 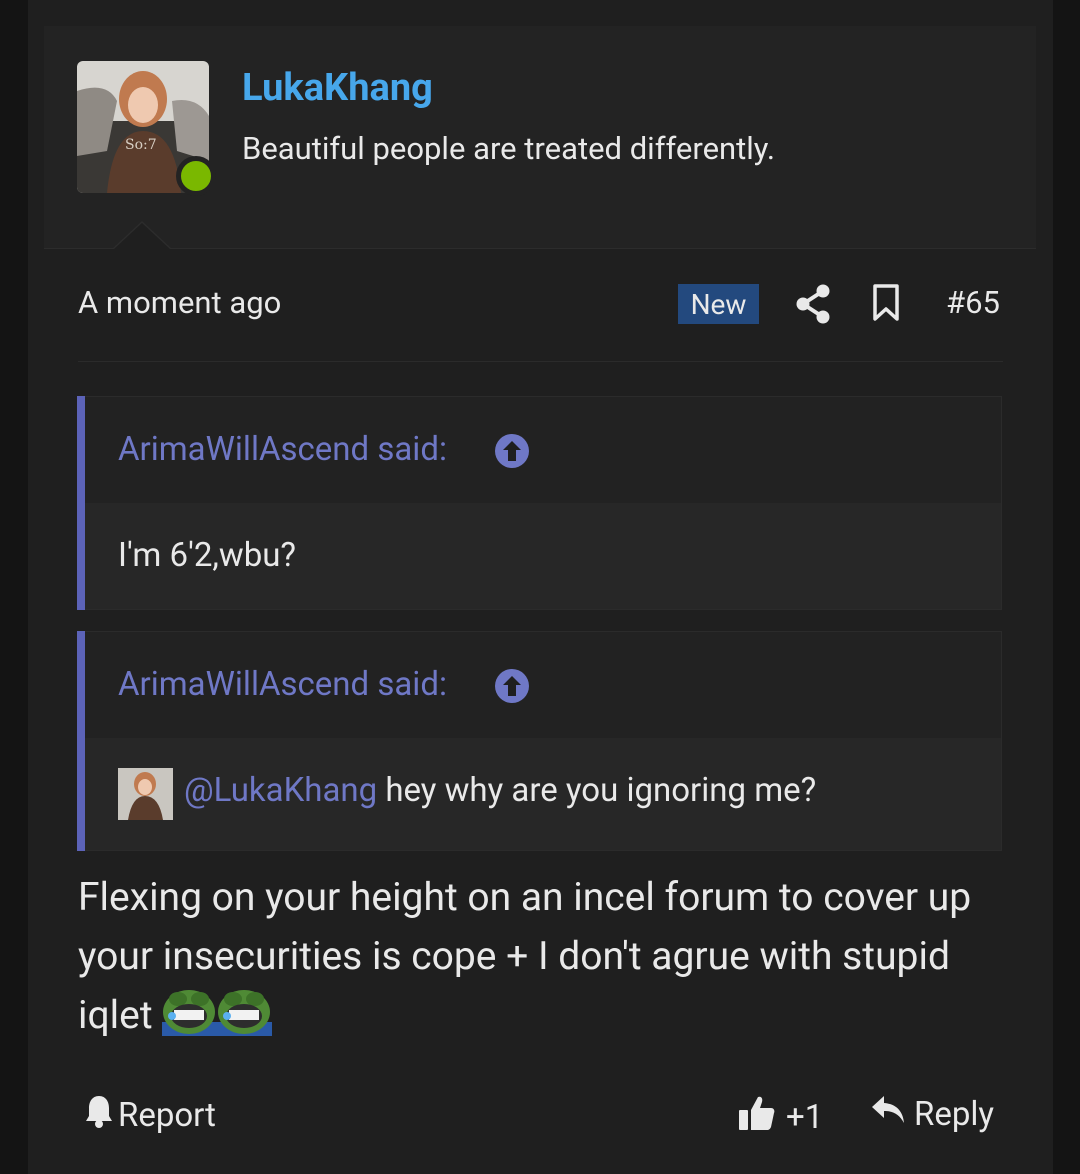 I want to click on like-count: +1, so click(x=805, y=1117).